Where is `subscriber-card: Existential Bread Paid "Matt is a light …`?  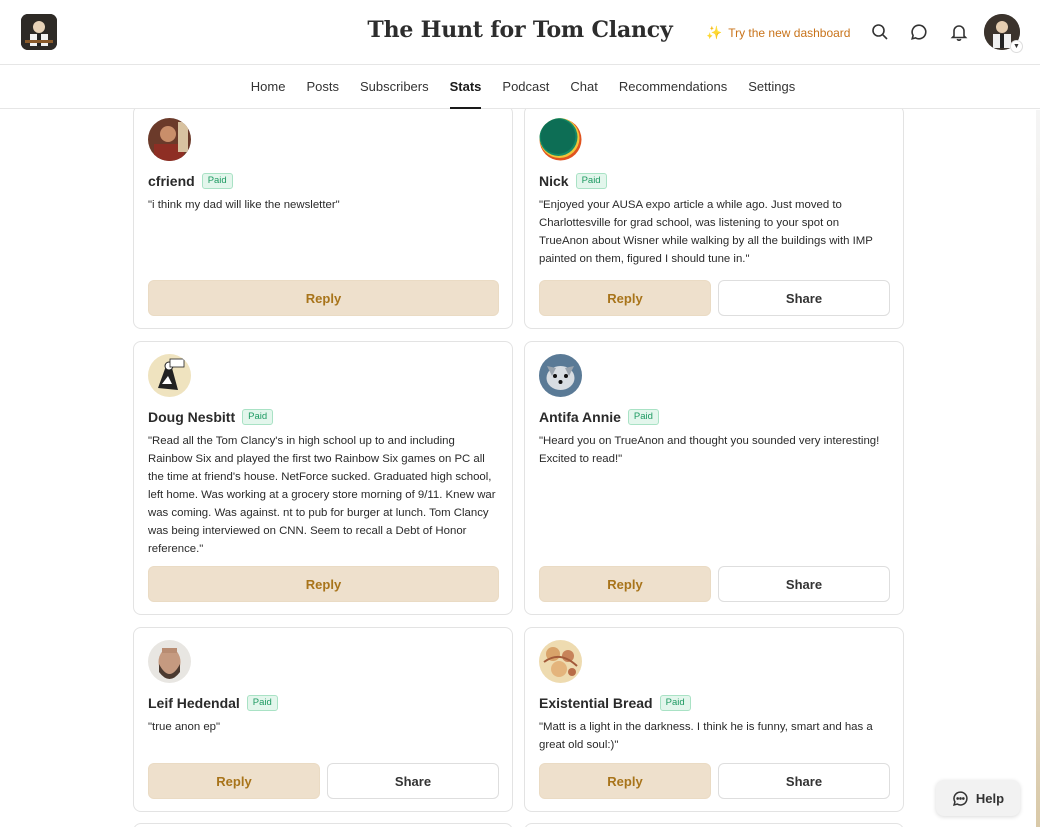 subscriber-card: Existential Bread Paid "Matt is a light … is located at coordinates (714, 719).